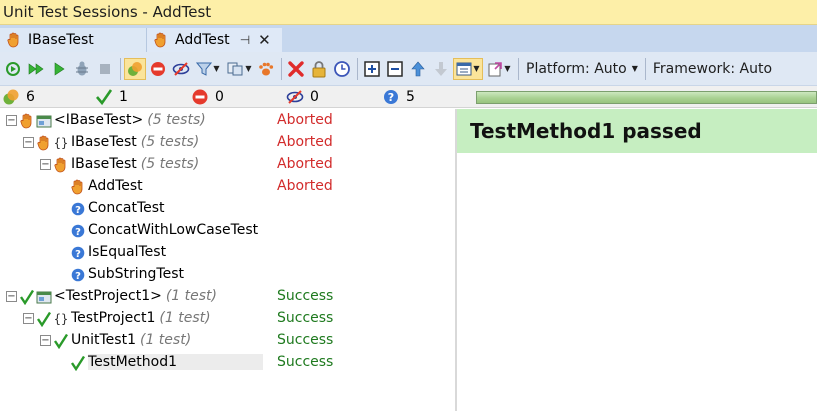 This screenshot has width=817, height=411. Describe the element at coordinates (191, 296) in the screenshot. I see `test-count: (1 test)` at that location.